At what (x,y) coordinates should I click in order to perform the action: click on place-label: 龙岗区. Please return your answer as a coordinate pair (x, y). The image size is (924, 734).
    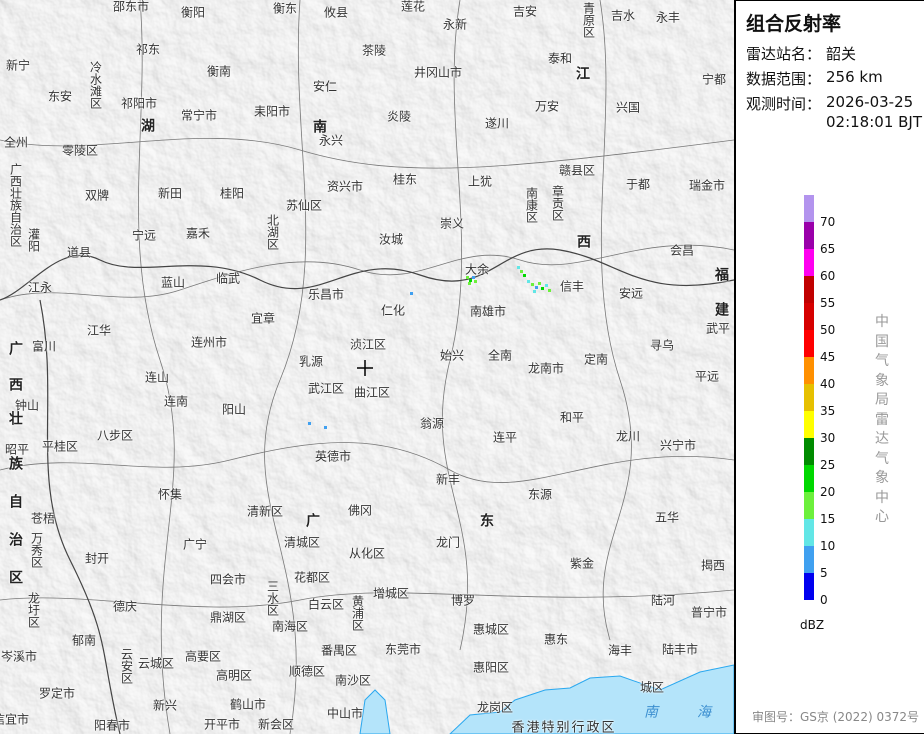
    Looking at the image, I should click on (495, 707).